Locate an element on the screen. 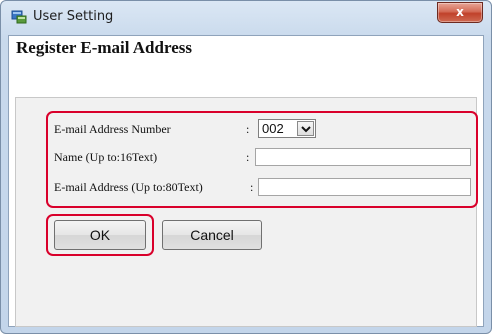 The image size is (492, 334). title-bar: User Setting x is located at coordinates (246, 18).